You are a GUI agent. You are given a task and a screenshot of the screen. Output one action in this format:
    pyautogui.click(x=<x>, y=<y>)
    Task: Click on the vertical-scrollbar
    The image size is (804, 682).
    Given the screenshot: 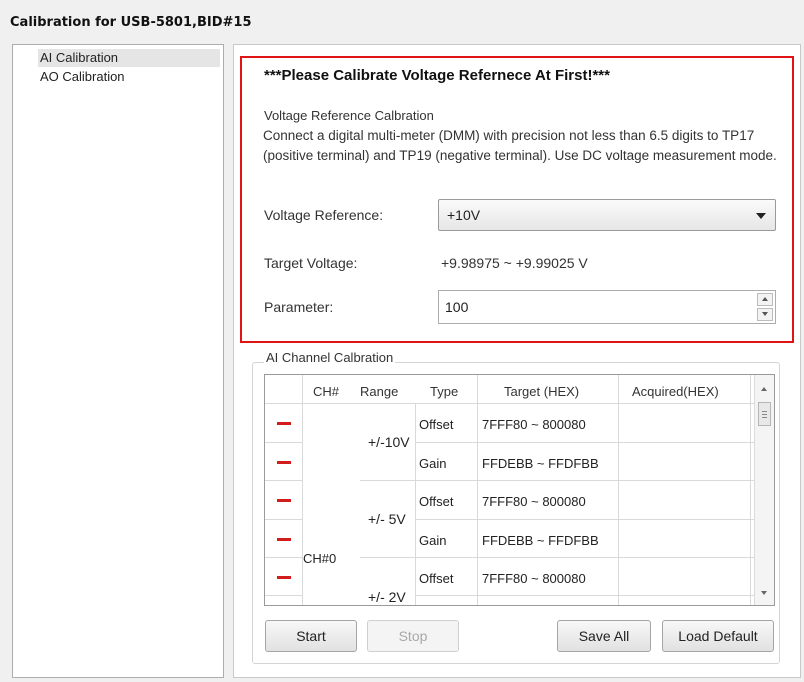 What is the action you would take?
    pyautogui.click(x=764, y=490)
    